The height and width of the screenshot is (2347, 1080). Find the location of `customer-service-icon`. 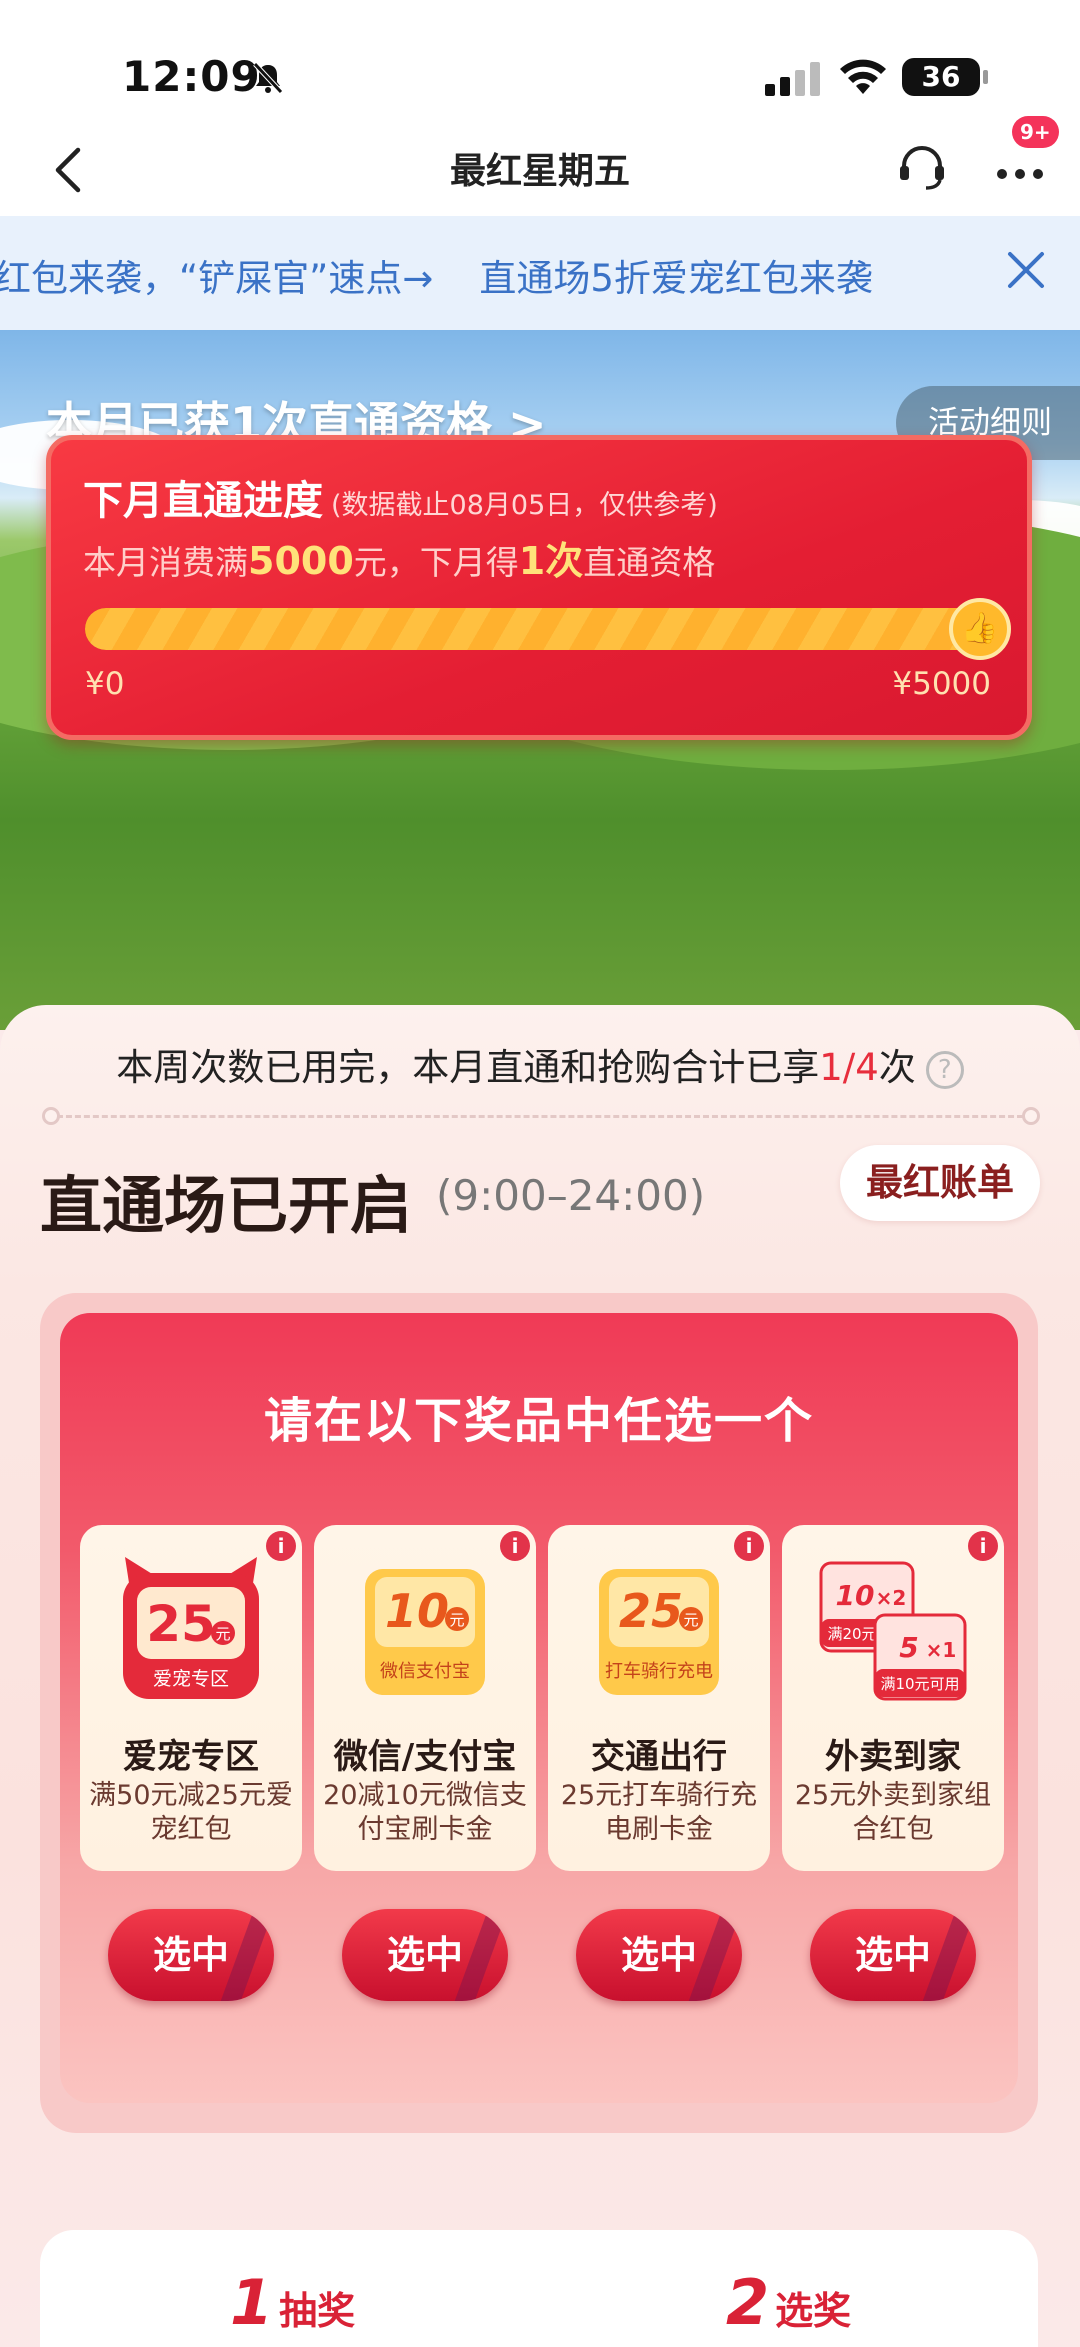

customer-service-icon is located at coordinates (922, 168).